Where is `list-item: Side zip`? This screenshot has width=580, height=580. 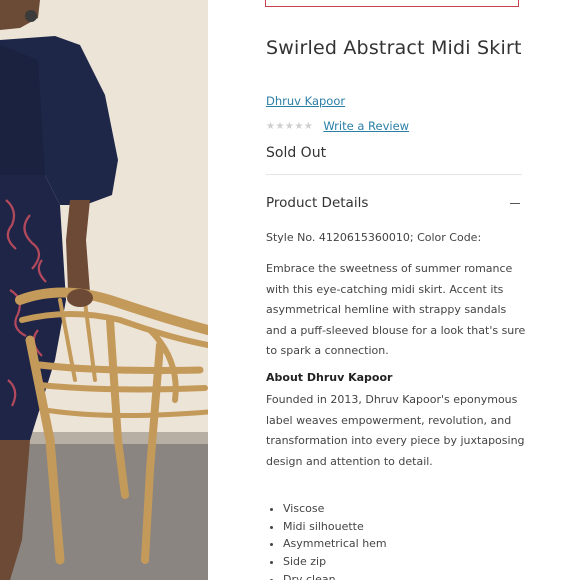 list-item: Side zip is located at coordinates (335, 562).